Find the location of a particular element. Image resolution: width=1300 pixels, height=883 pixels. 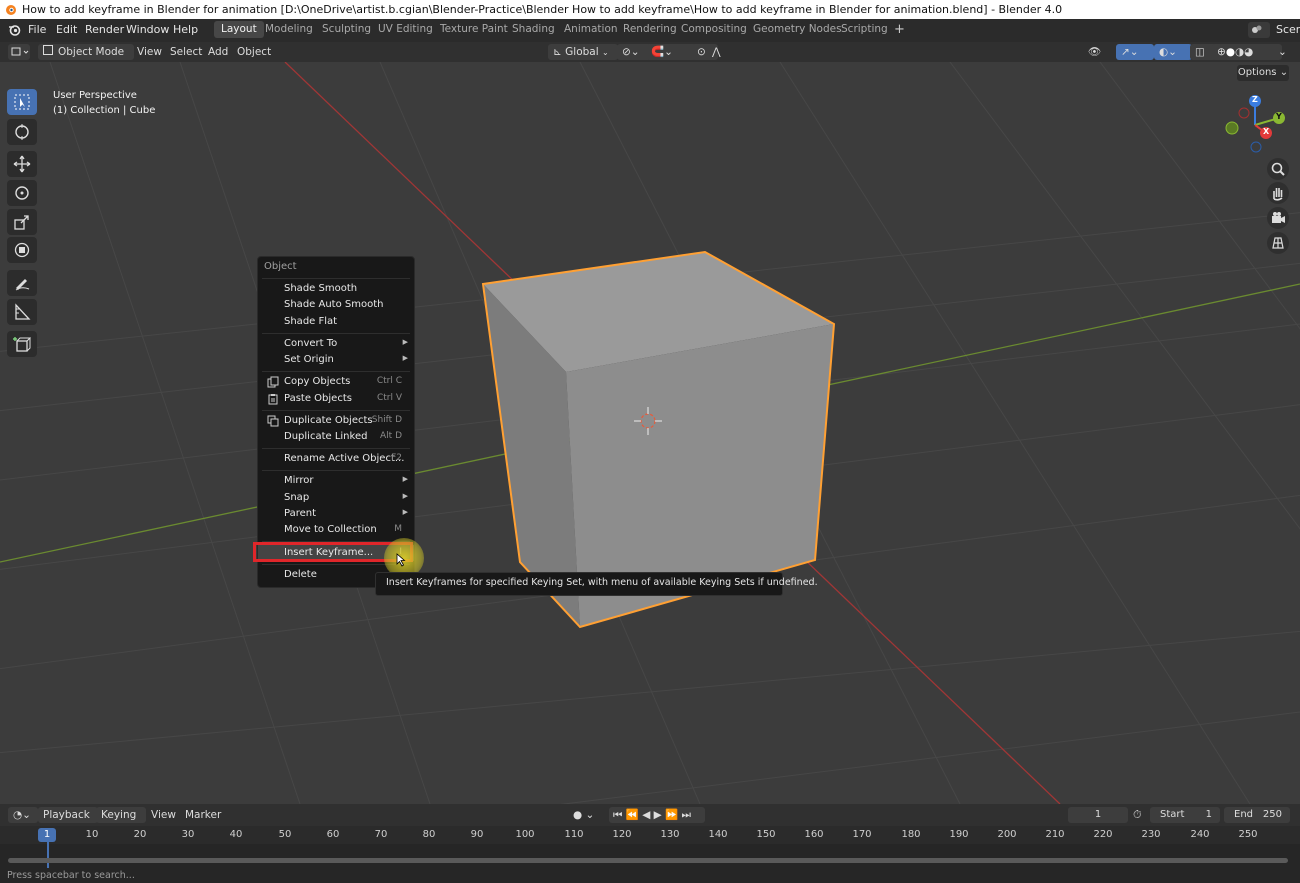

tab-animation: Animation is located at coordinates (591, 29).